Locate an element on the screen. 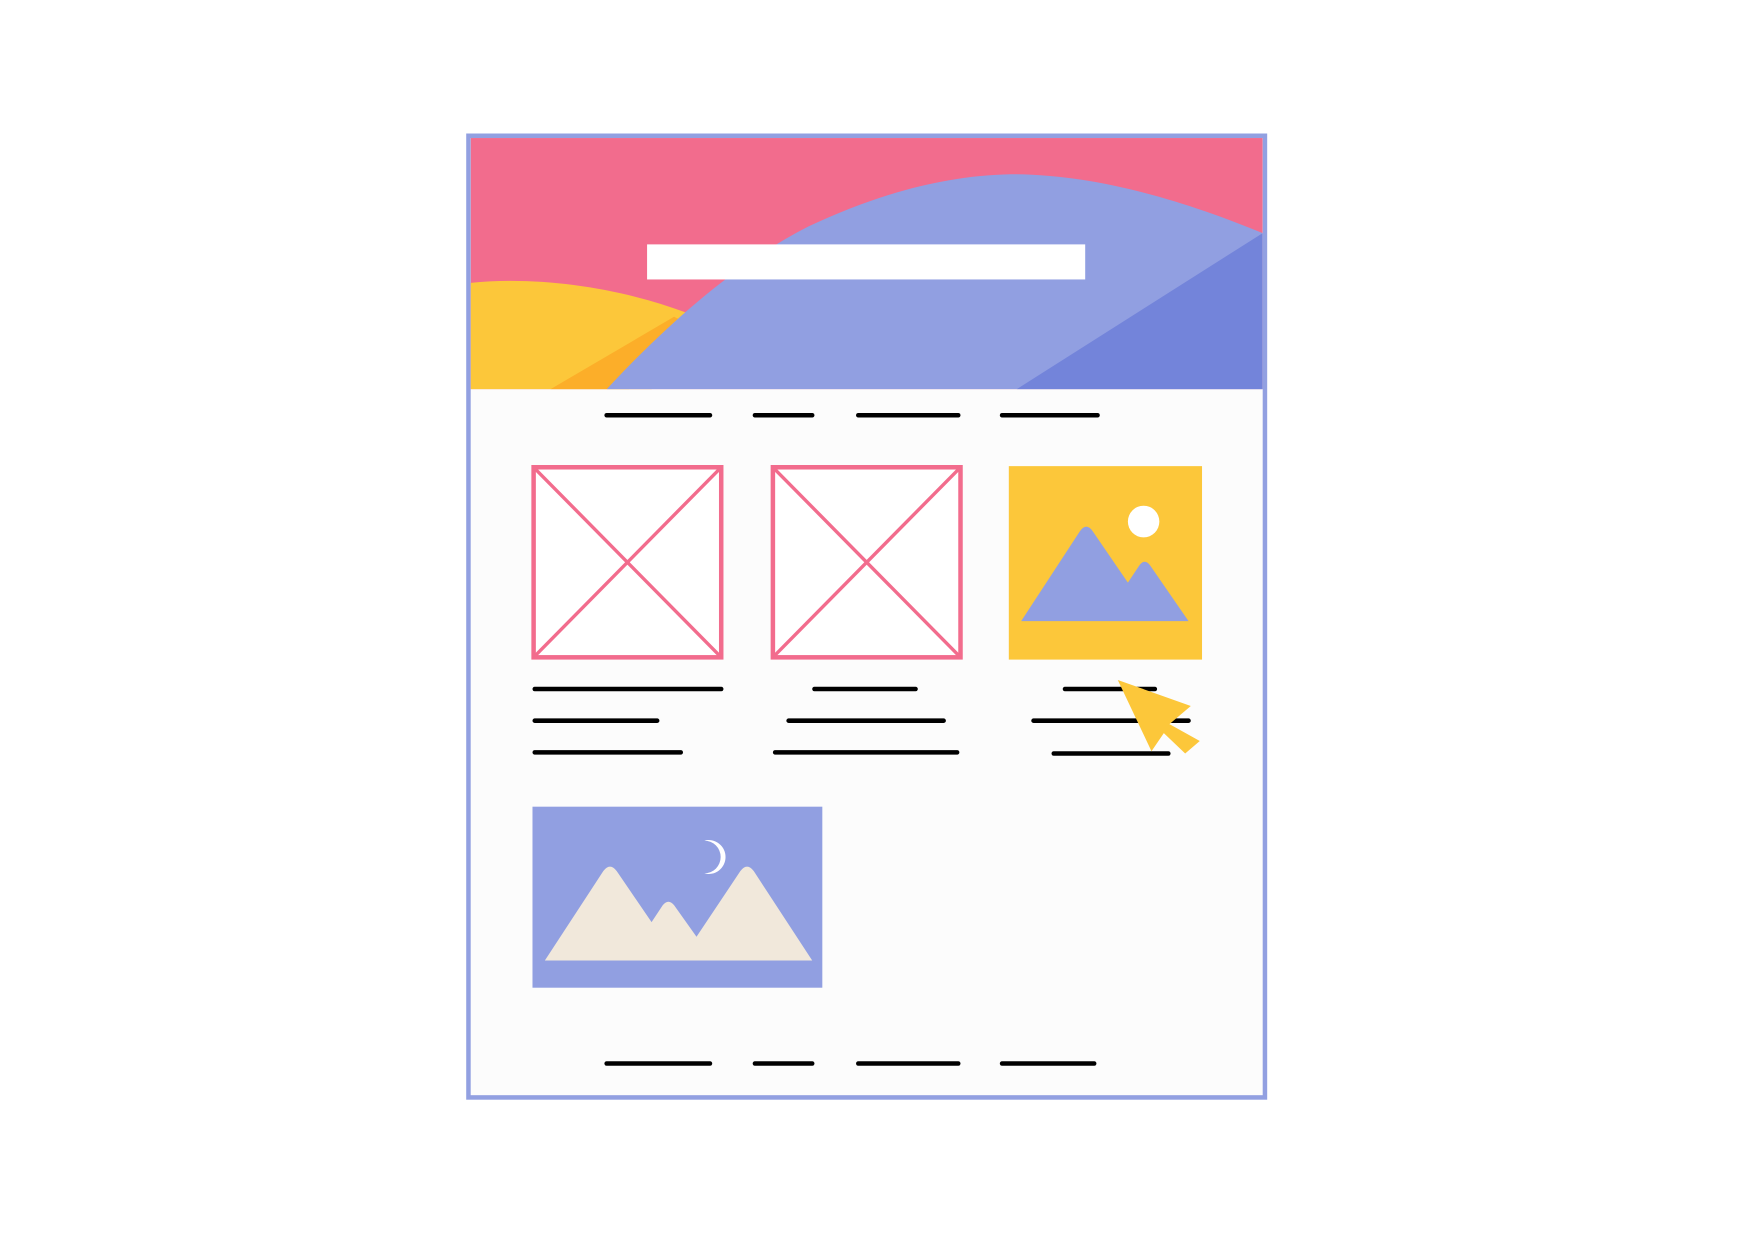  feature-image is located at coordinates (677, 897).